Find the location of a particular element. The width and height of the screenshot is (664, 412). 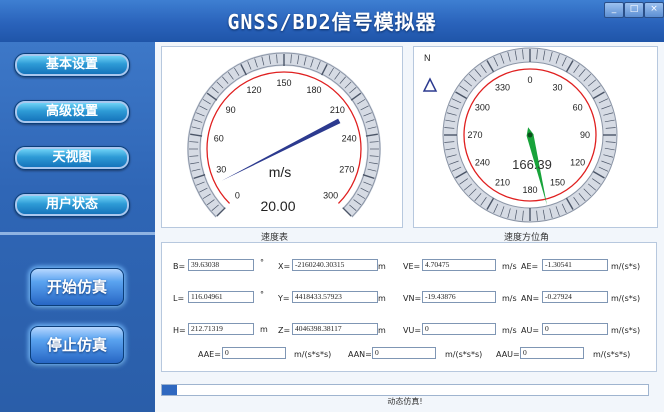

window-title: GNSS/BD2信号模拟器 is located at coordinates (332, 22).